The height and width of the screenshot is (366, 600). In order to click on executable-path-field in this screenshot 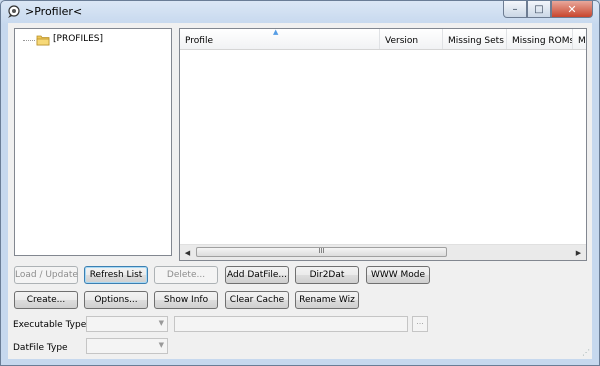, I will do `click(291, 324)`.